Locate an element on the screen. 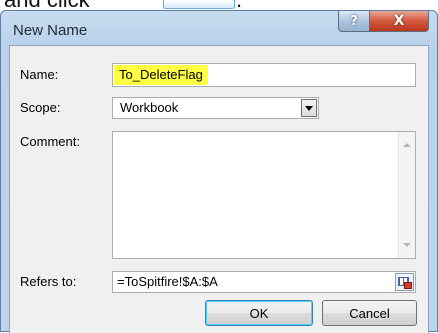 Image resolution: width=438 pixels, height=333 pixels. range-select-icon-accent is located at coordinates (408, 285).